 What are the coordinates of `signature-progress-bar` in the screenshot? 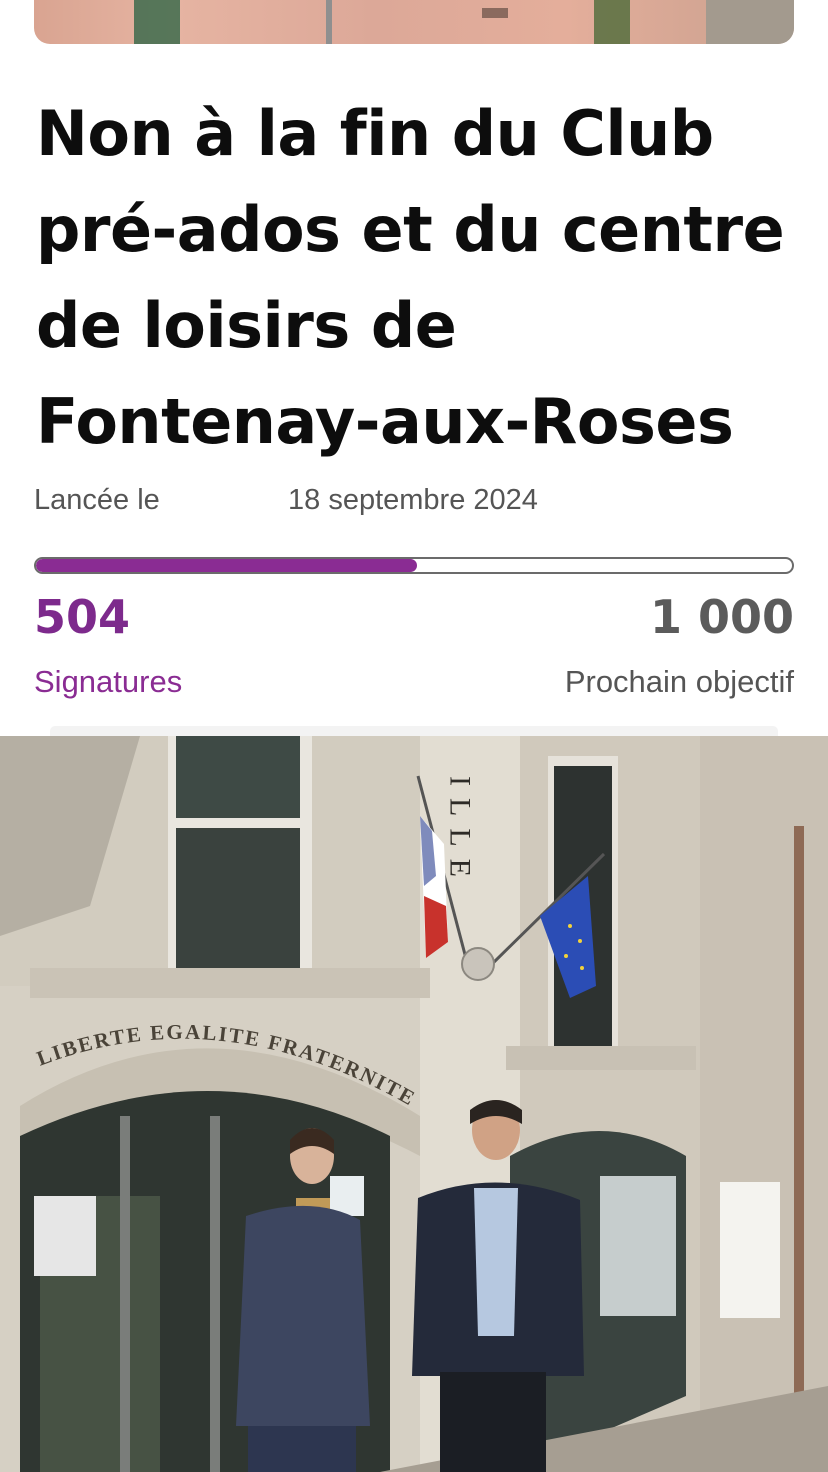 It's located at (414, 565).